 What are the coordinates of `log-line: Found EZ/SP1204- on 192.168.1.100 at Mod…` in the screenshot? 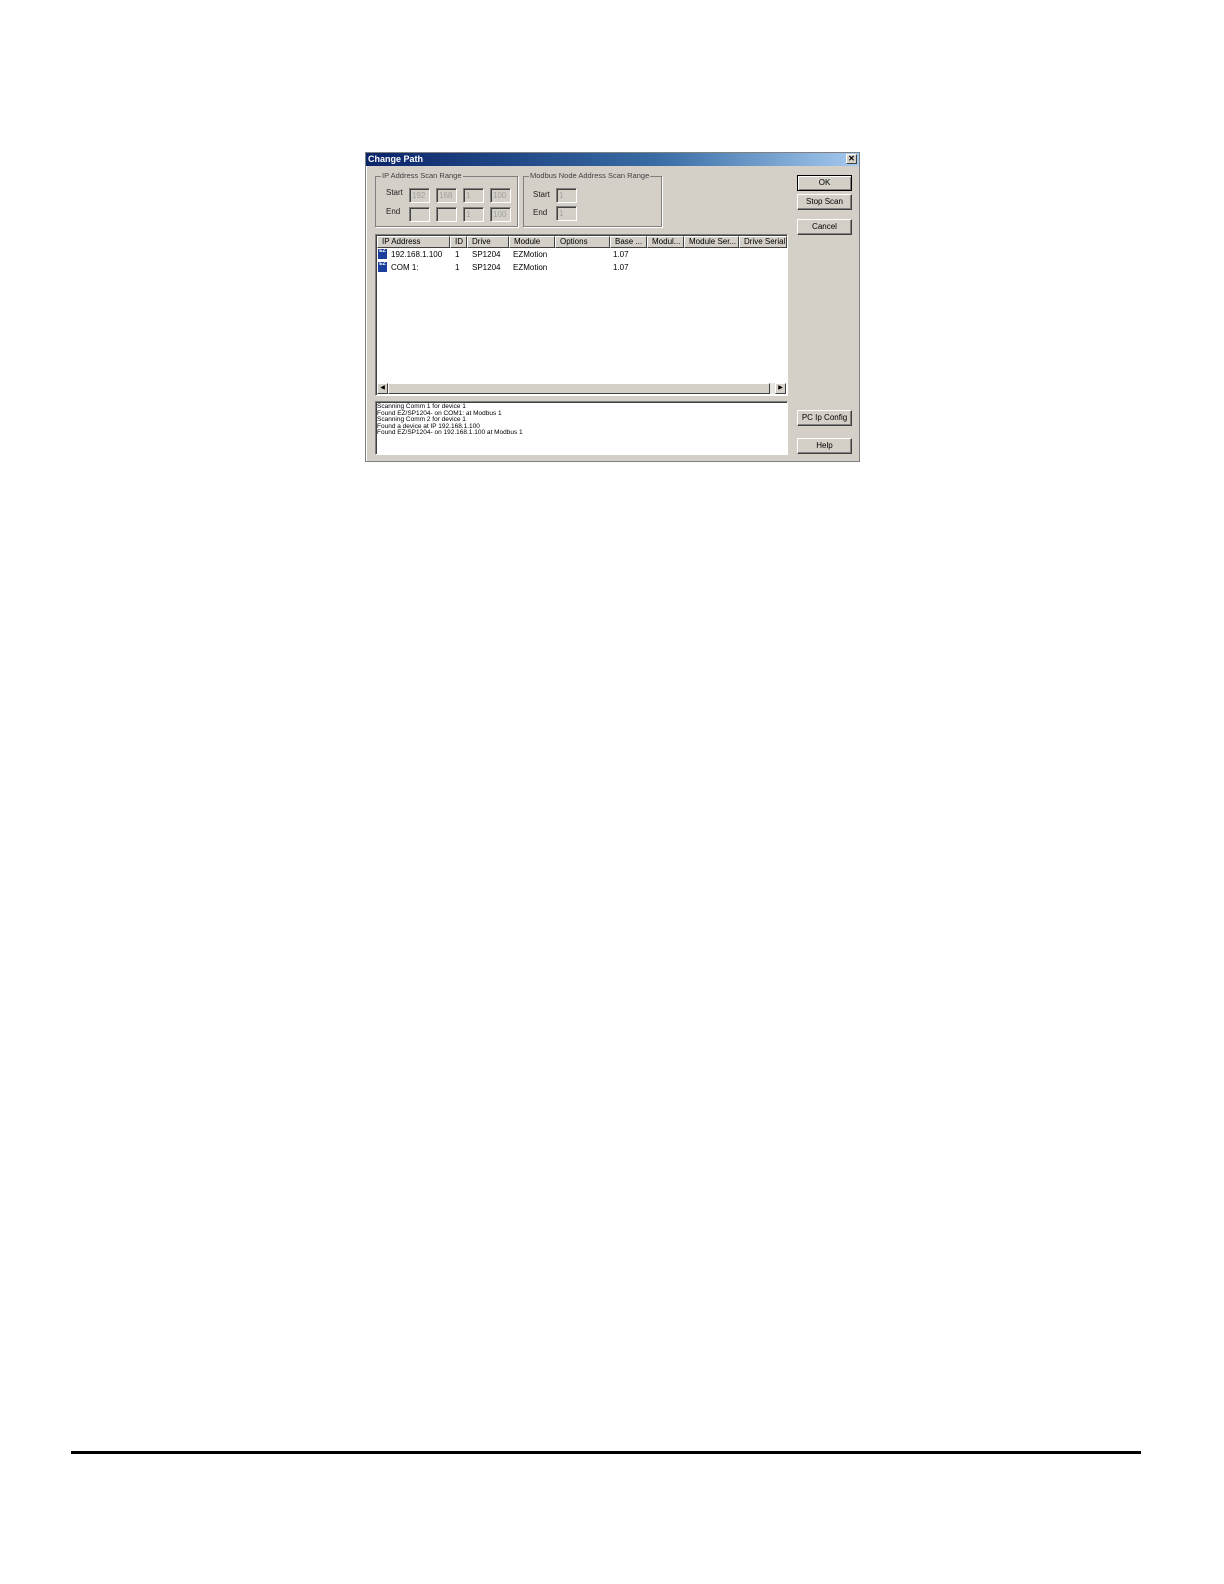 It's located at (450, 433).